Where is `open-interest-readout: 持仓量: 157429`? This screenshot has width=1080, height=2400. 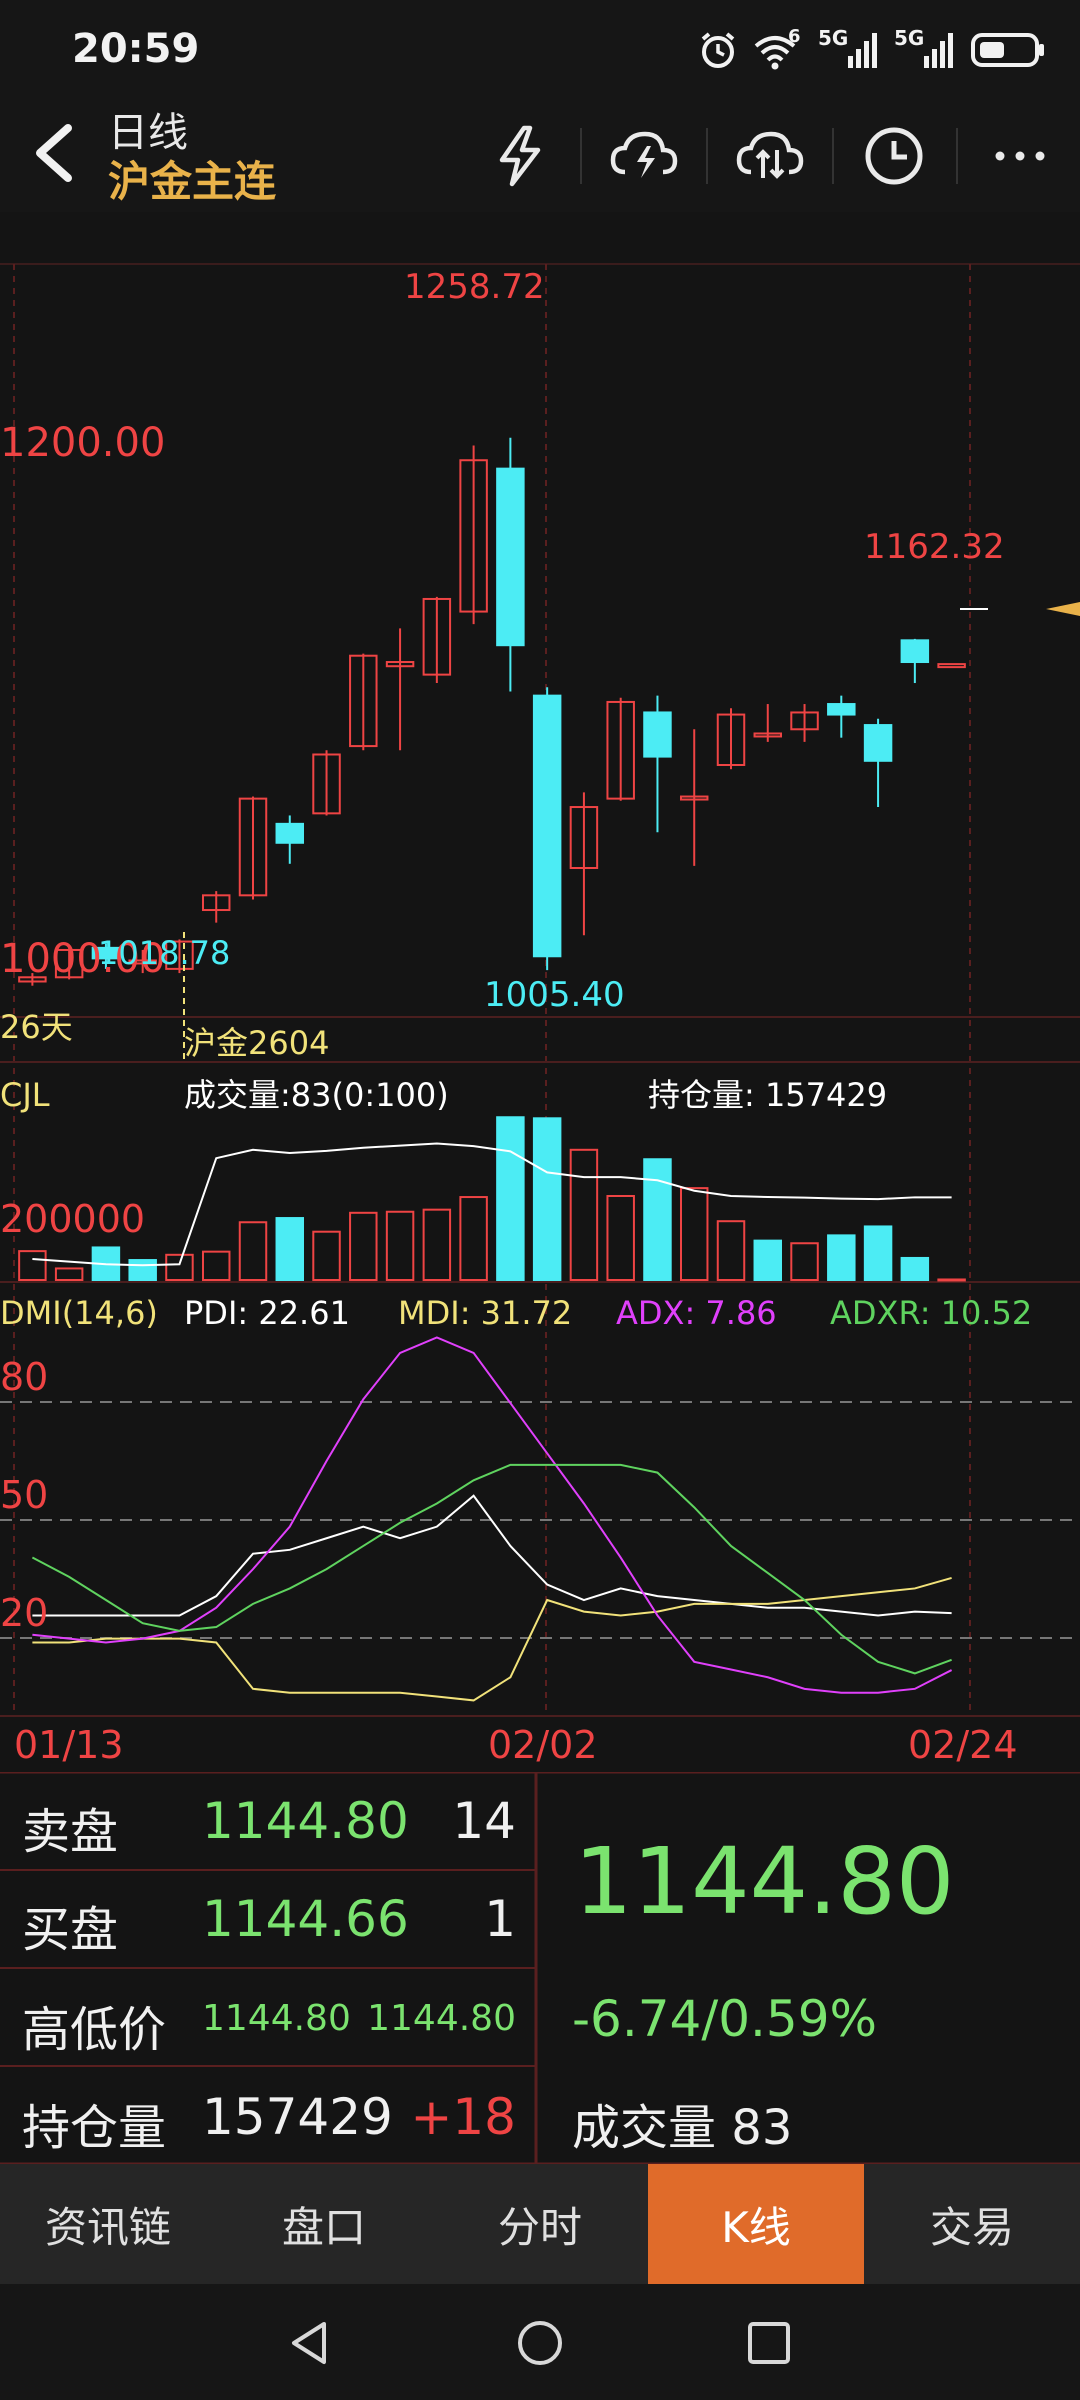
open-interest-readout: 持仓量: 157429 is located at coordinates (767, 1095).